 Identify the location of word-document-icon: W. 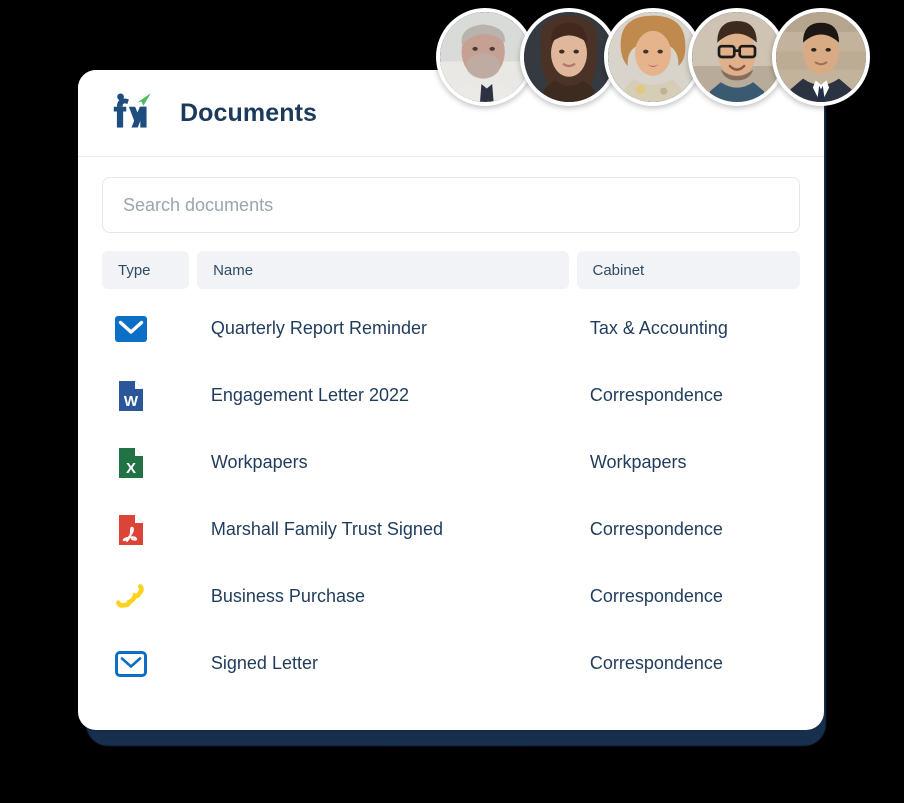
(131, 395).